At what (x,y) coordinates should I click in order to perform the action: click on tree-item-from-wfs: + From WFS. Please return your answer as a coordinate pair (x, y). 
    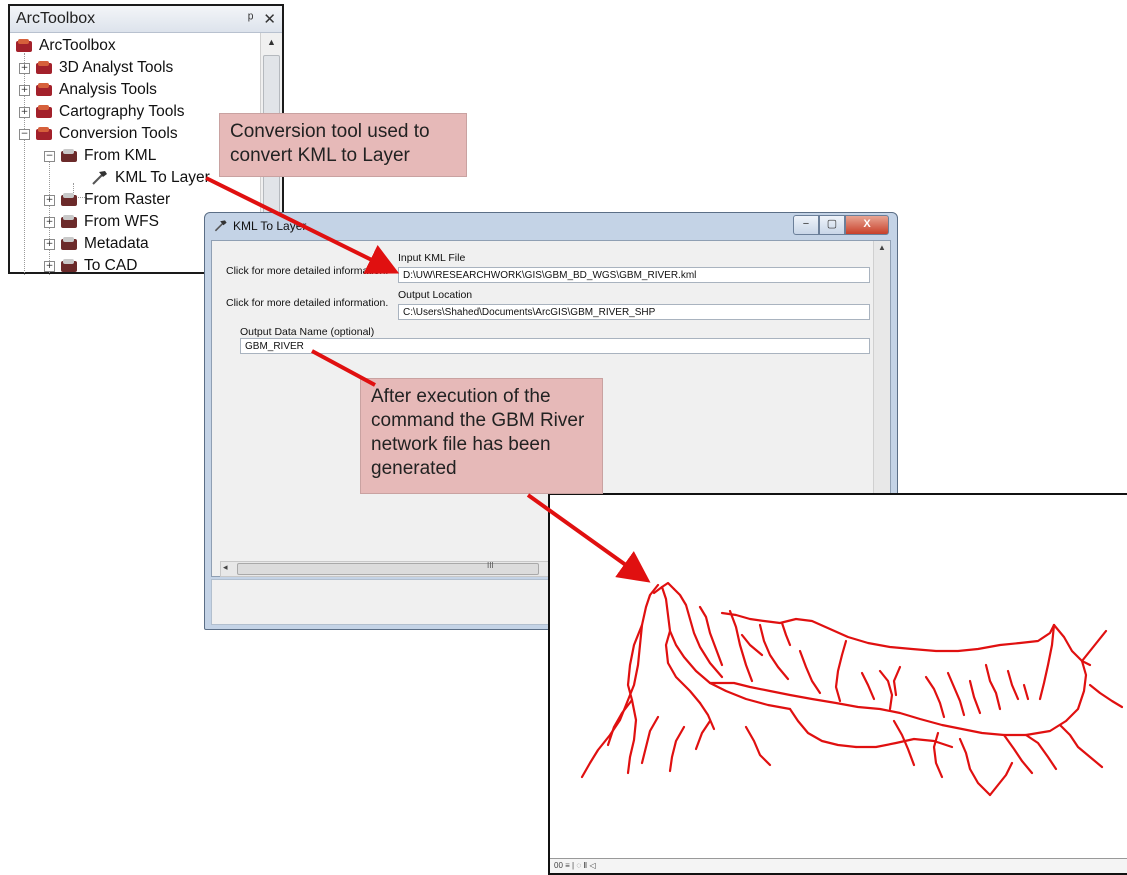
    Looking at the image, I should click on (101, 222).